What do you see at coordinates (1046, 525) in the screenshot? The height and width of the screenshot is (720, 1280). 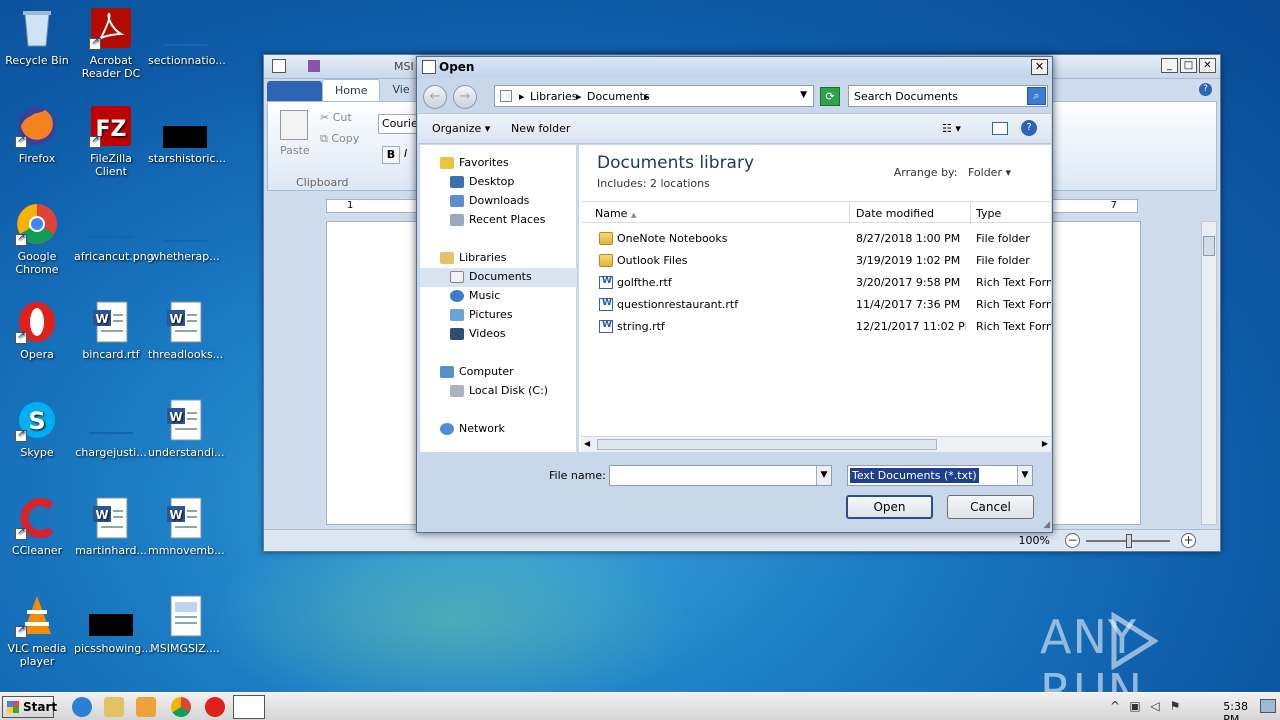 I see `resize-grip: ◢` at bounding box center [1046, 525].